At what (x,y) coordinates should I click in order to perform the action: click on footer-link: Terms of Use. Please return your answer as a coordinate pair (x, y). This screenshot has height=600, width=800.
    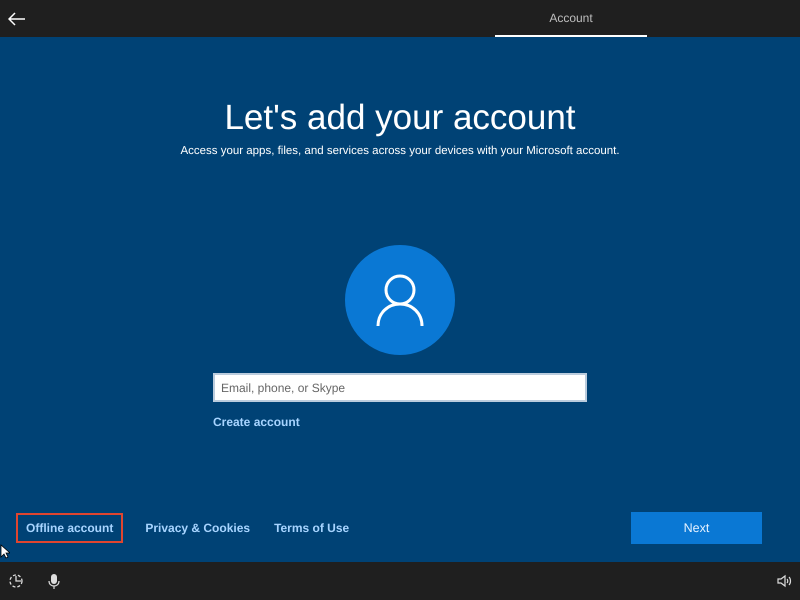
    Looking at the image, I should click on (312, 528).